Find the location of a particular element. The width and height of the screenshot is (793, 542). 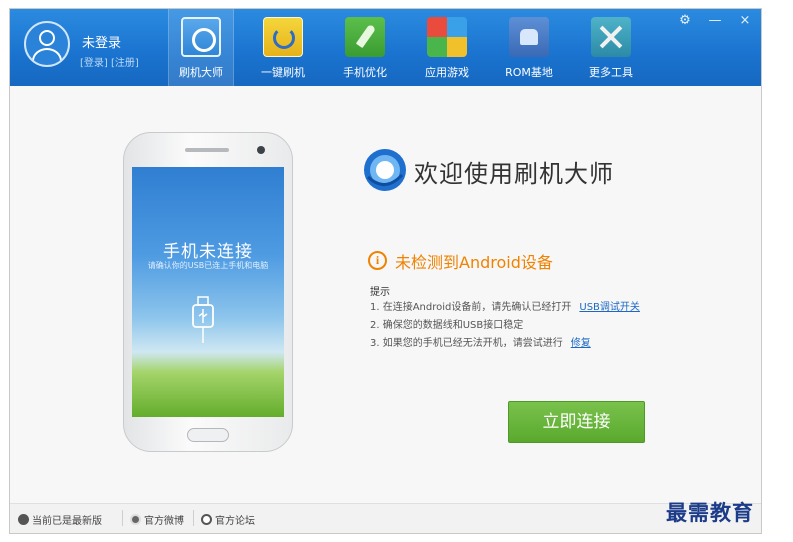

flash-master-icon is located at coordinates (201, 37).